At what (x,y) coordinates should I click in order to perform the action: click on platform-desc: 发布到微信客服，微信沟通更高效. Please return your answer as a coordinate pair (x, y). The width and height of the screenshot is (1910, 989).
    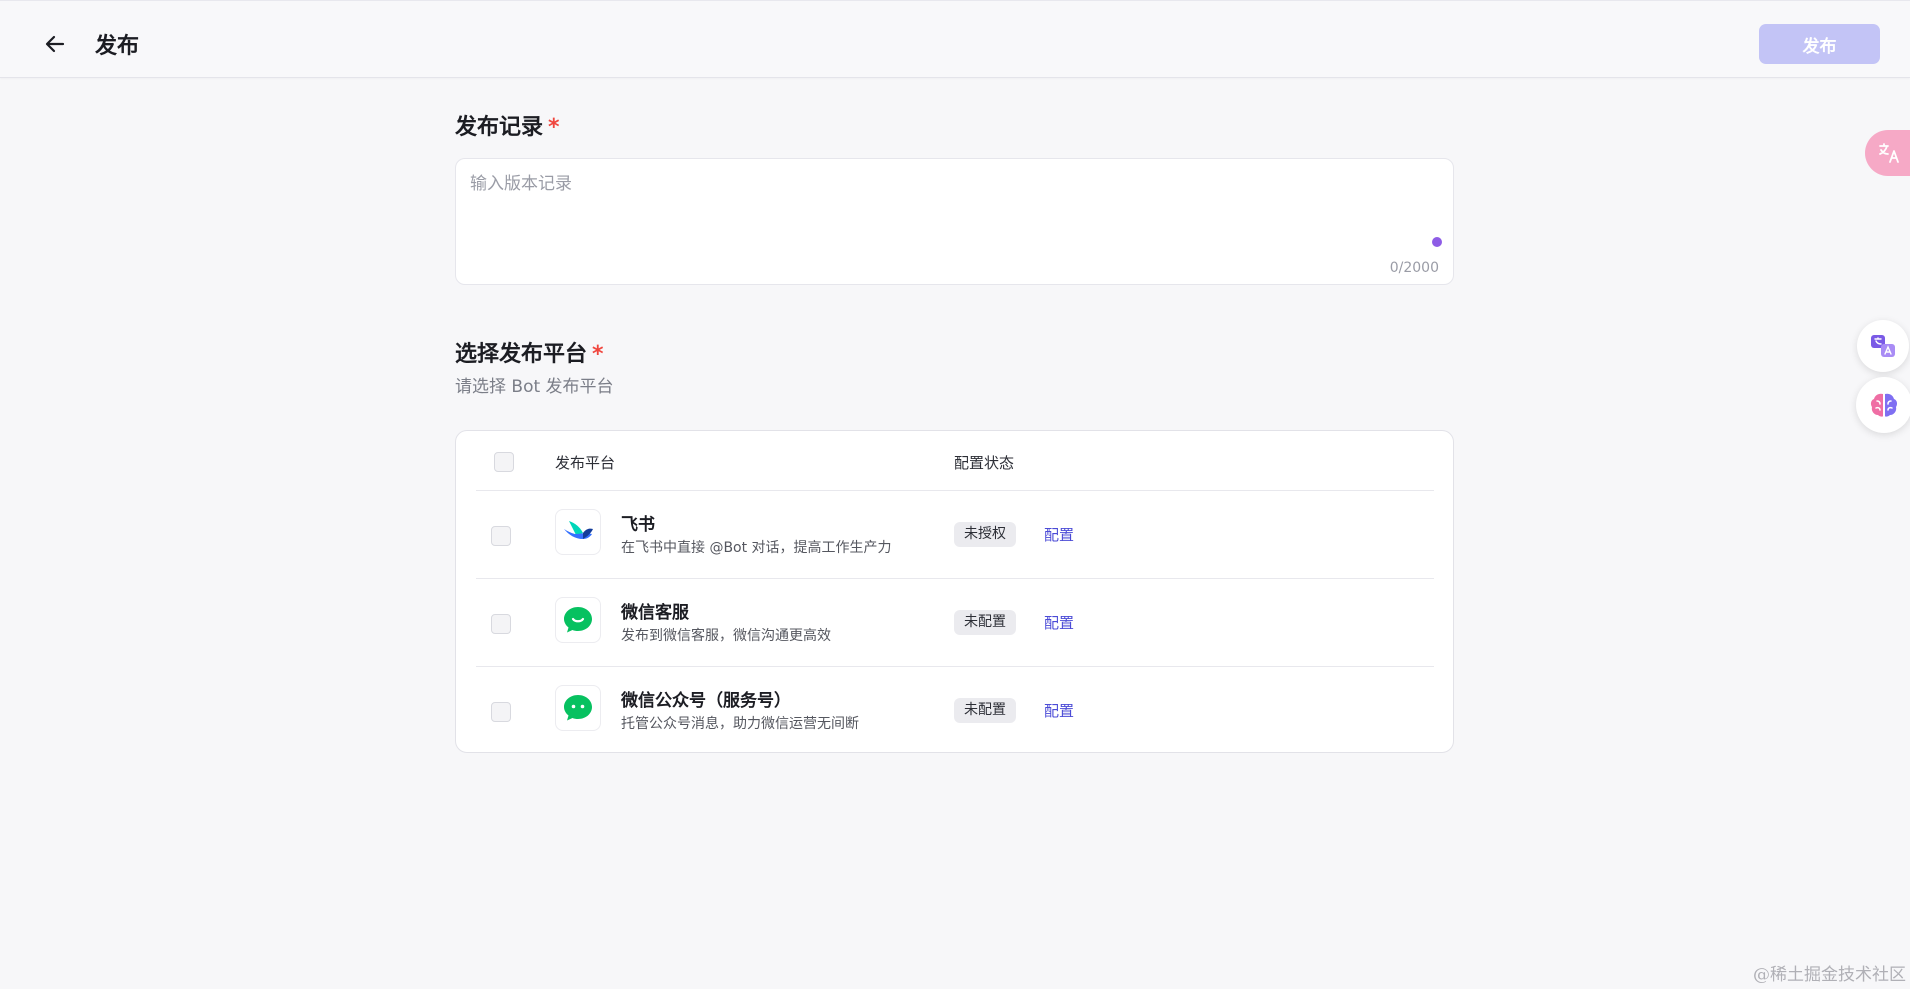
    Looking at the image, I should click on (726, 636).